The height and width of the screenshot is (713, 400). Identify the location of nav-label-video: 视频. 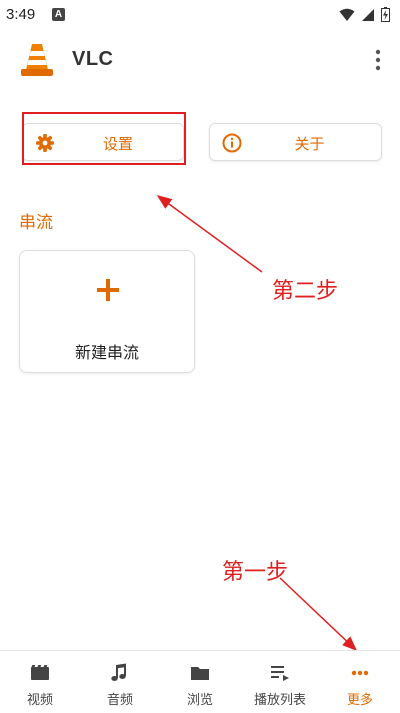
(39, 700).